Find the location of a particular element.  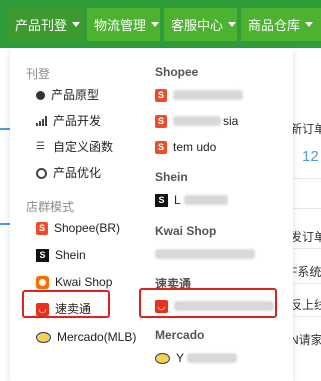

section-store-mode-heading: 店群模式 is located at coordinates (50, 207).